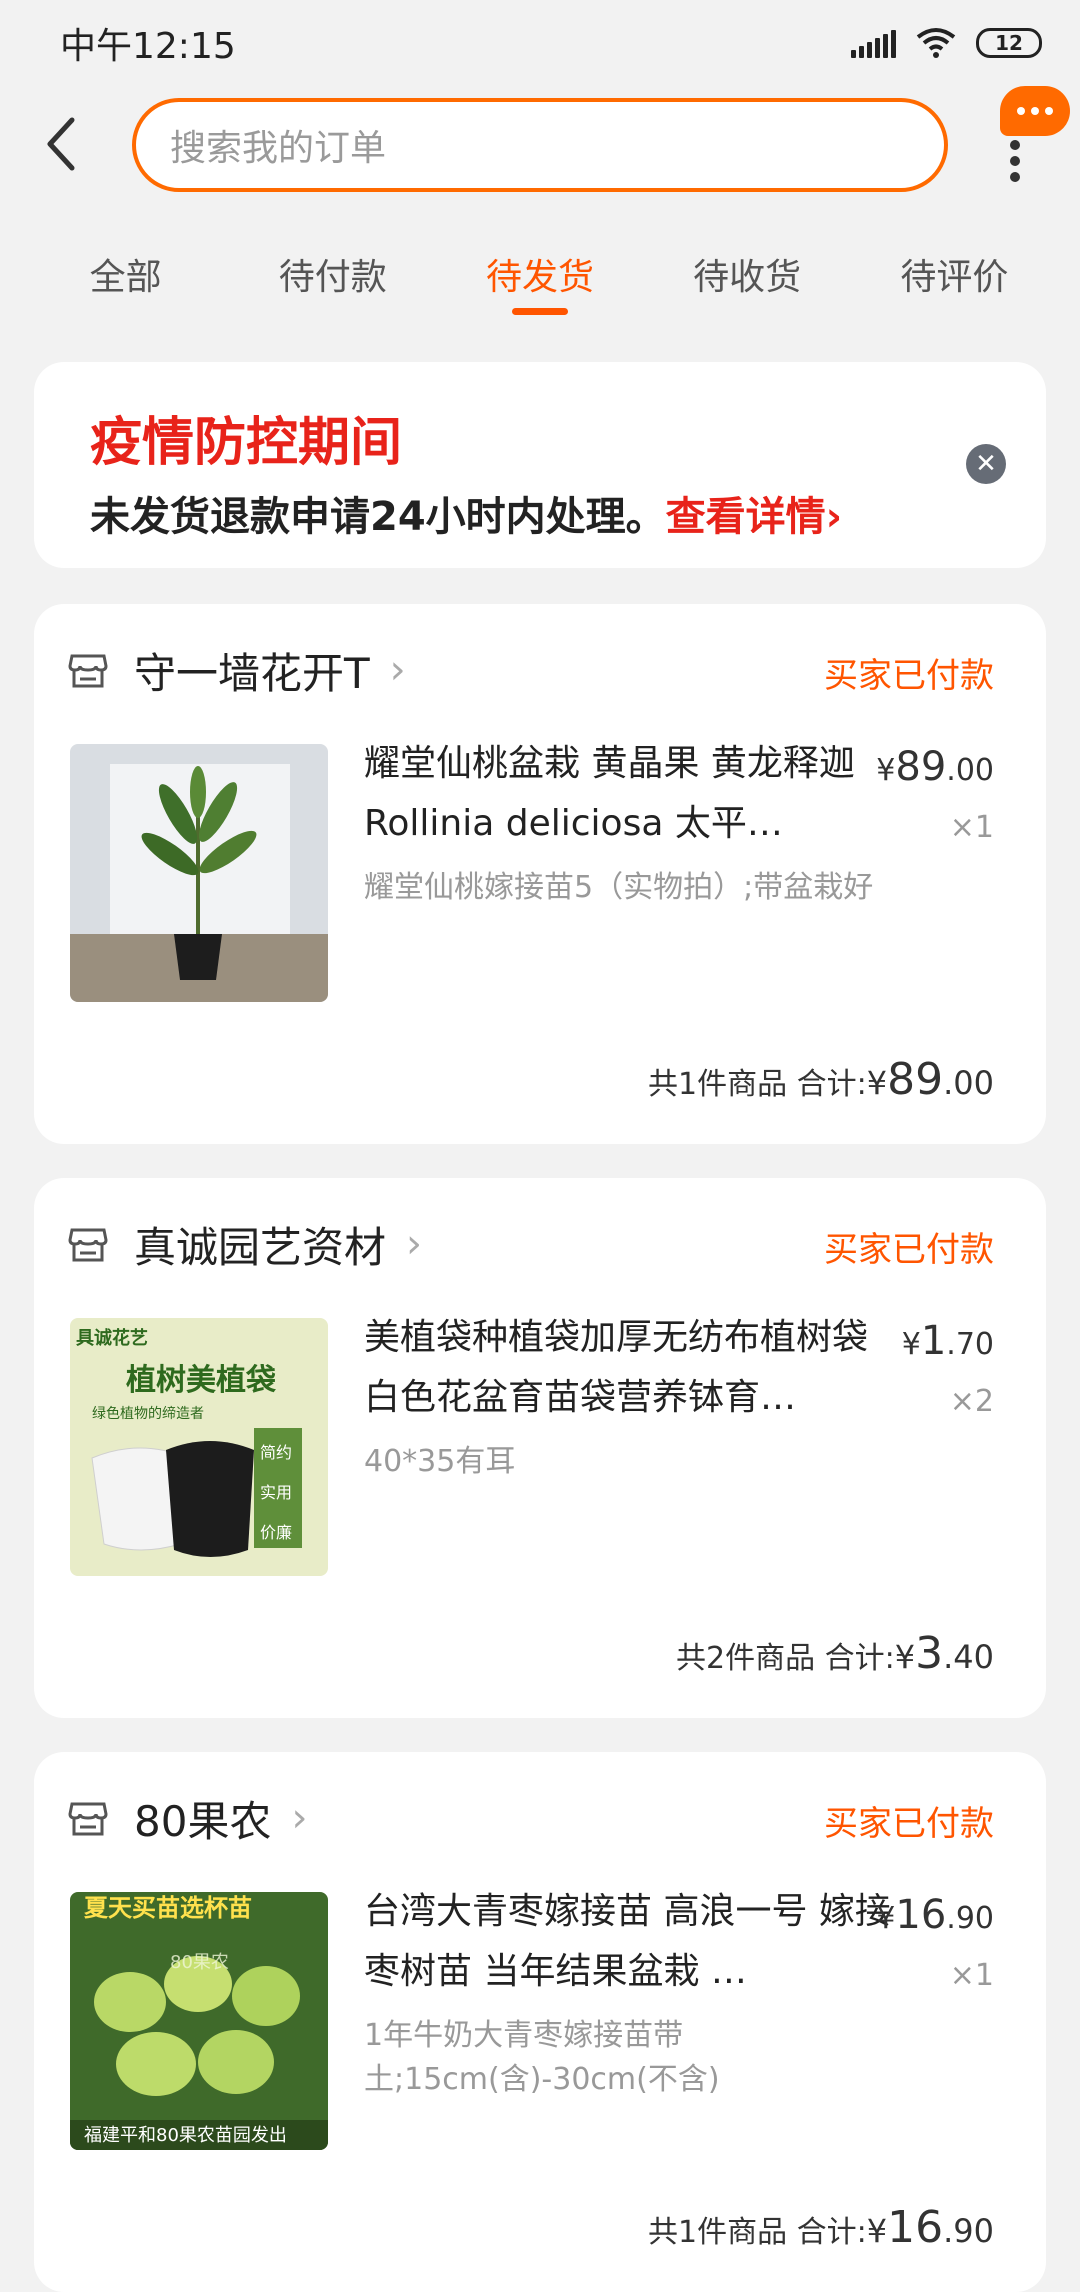 This screenshot has height=2292, width=1080. I want to click on tab-pending-shipment: 待发货, so click(540, 277).